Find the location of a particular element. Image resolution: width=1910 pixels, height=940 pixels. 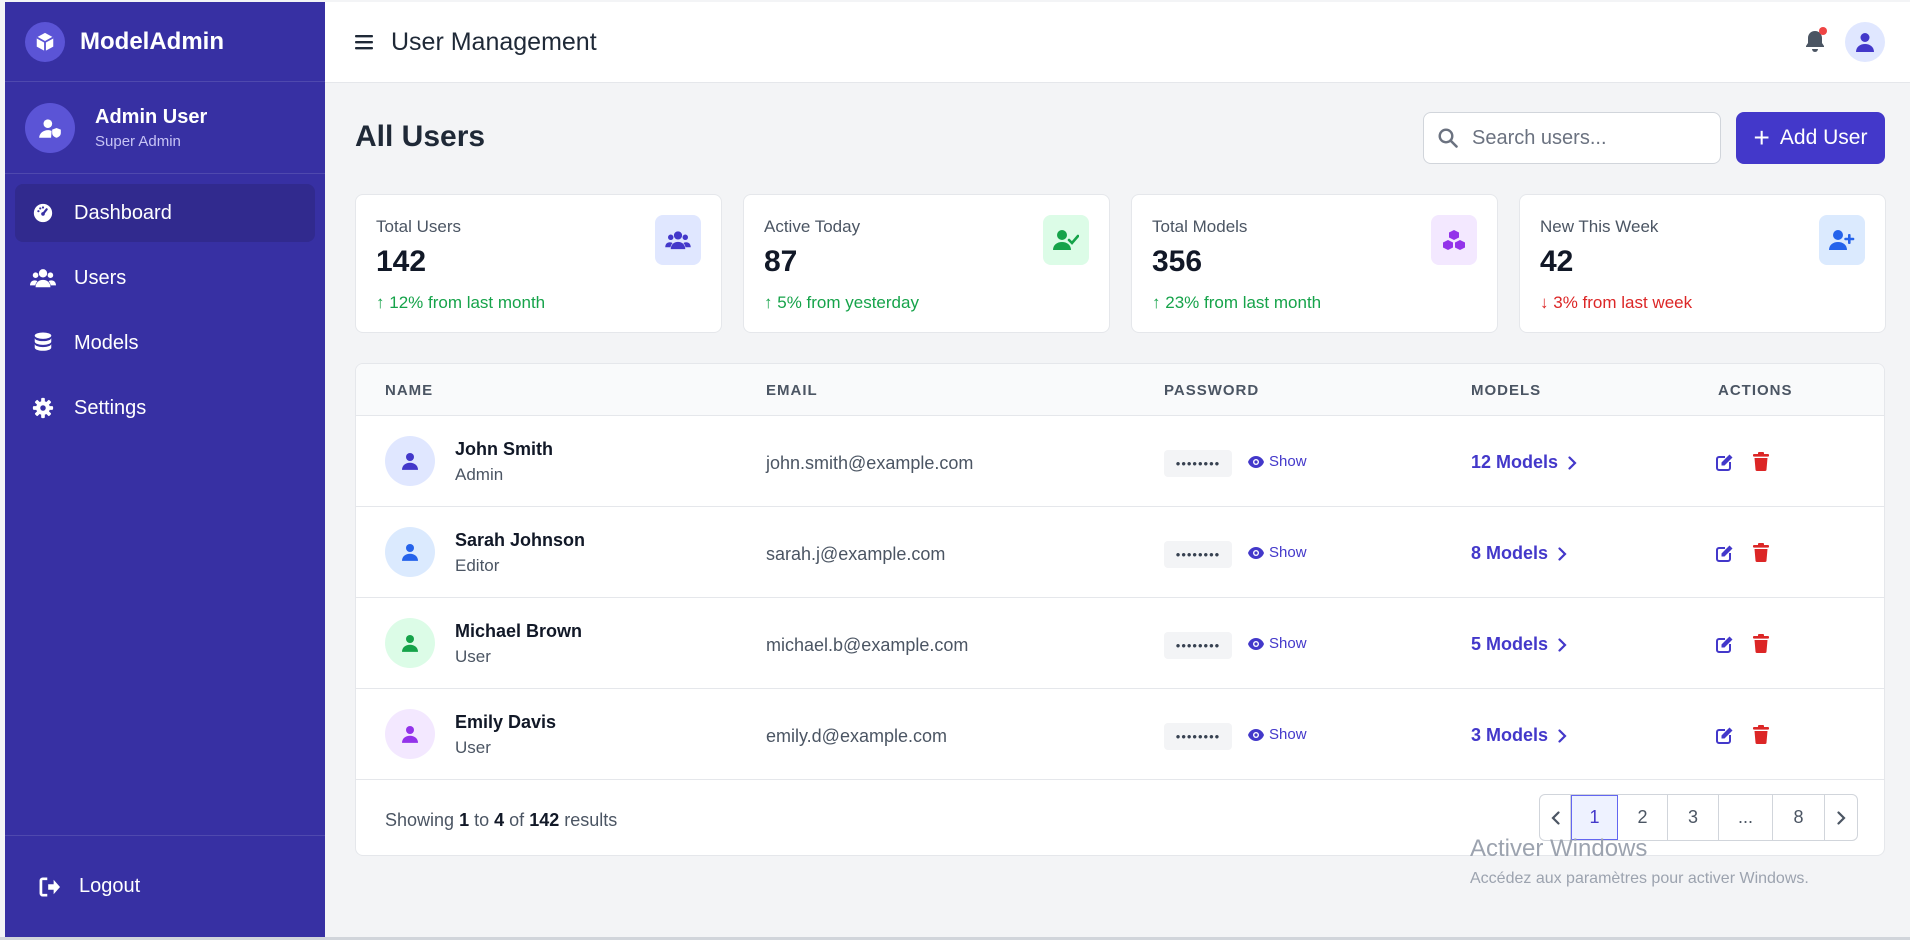

summary-of-word: of is located at coordinates (517, 820).